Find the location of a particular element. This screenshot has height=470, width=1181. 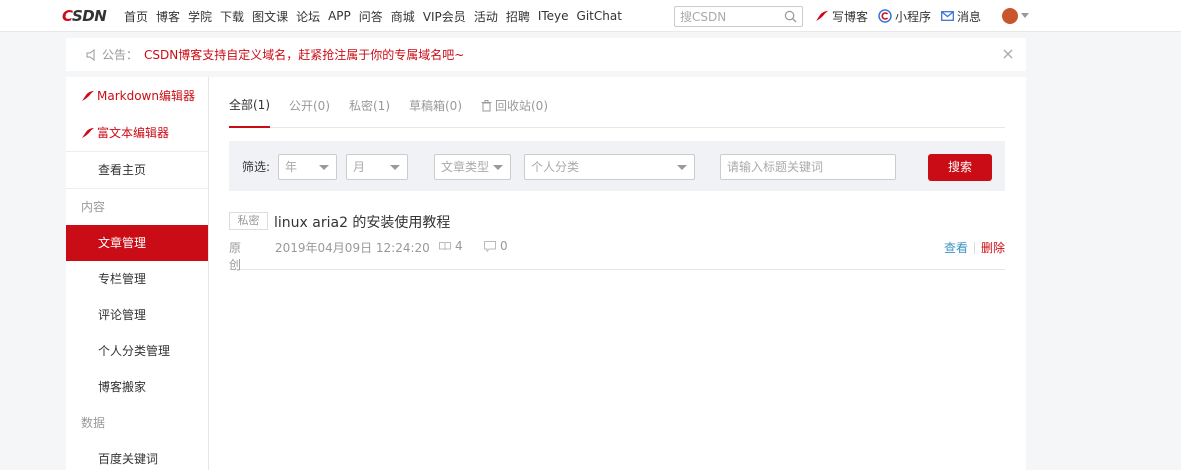

speaker-icon is located at coordinates (90, 54).